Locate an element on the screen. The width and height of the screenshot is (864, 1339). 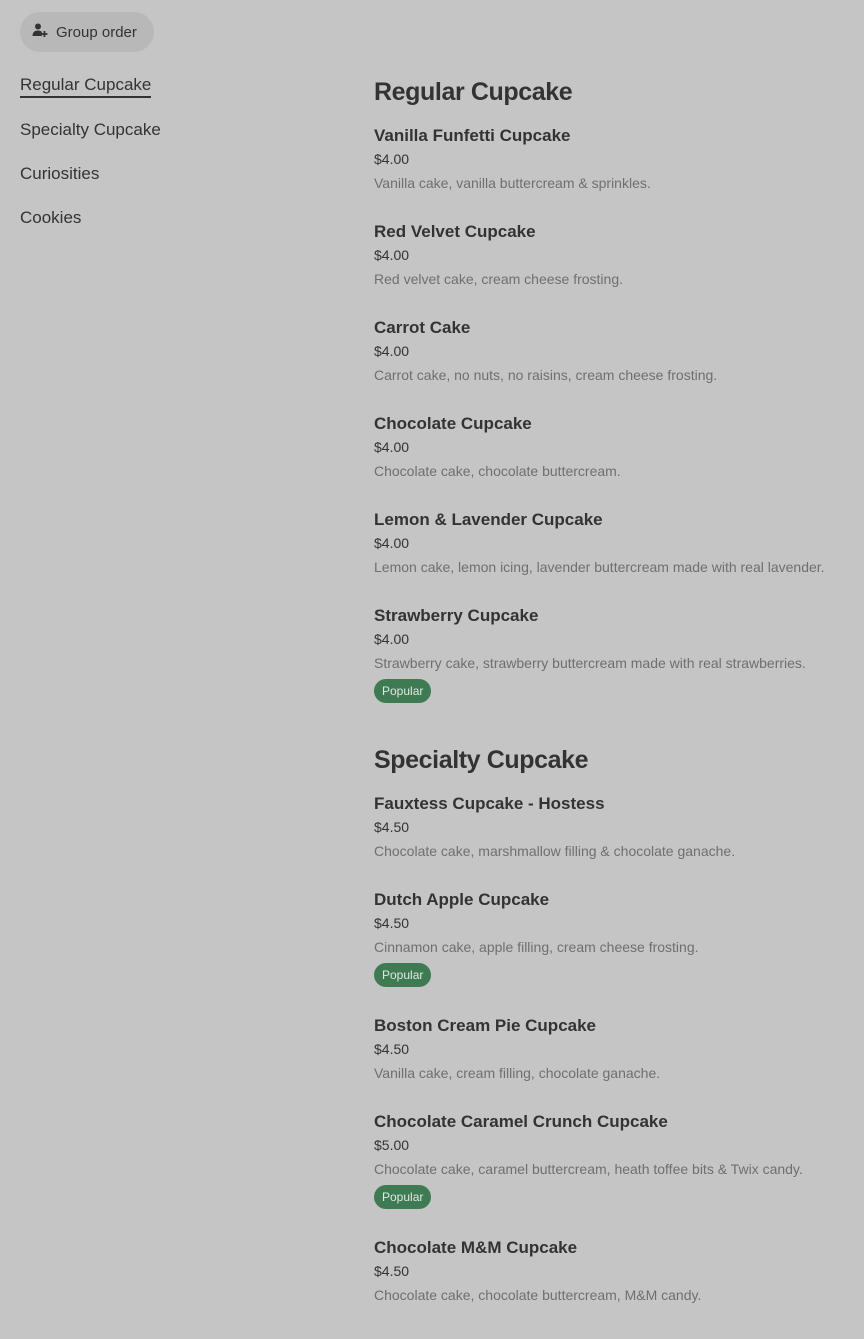
item-name: Chocolate M&M Cupcake is located at coordinates (476, 1247).